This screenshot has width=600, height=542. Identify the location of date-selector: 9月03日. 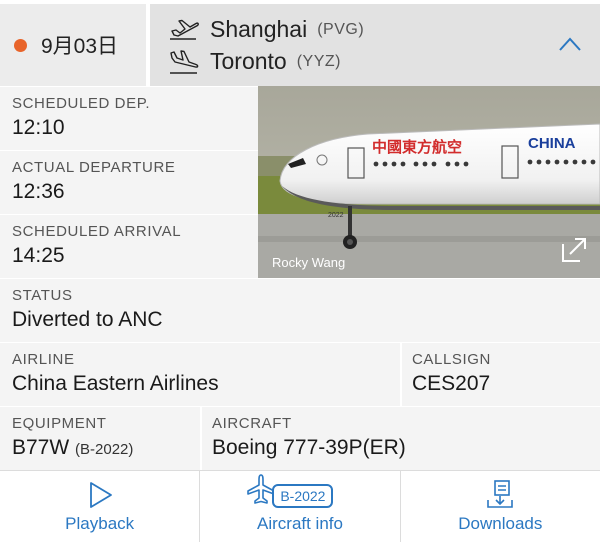
(73, 45).